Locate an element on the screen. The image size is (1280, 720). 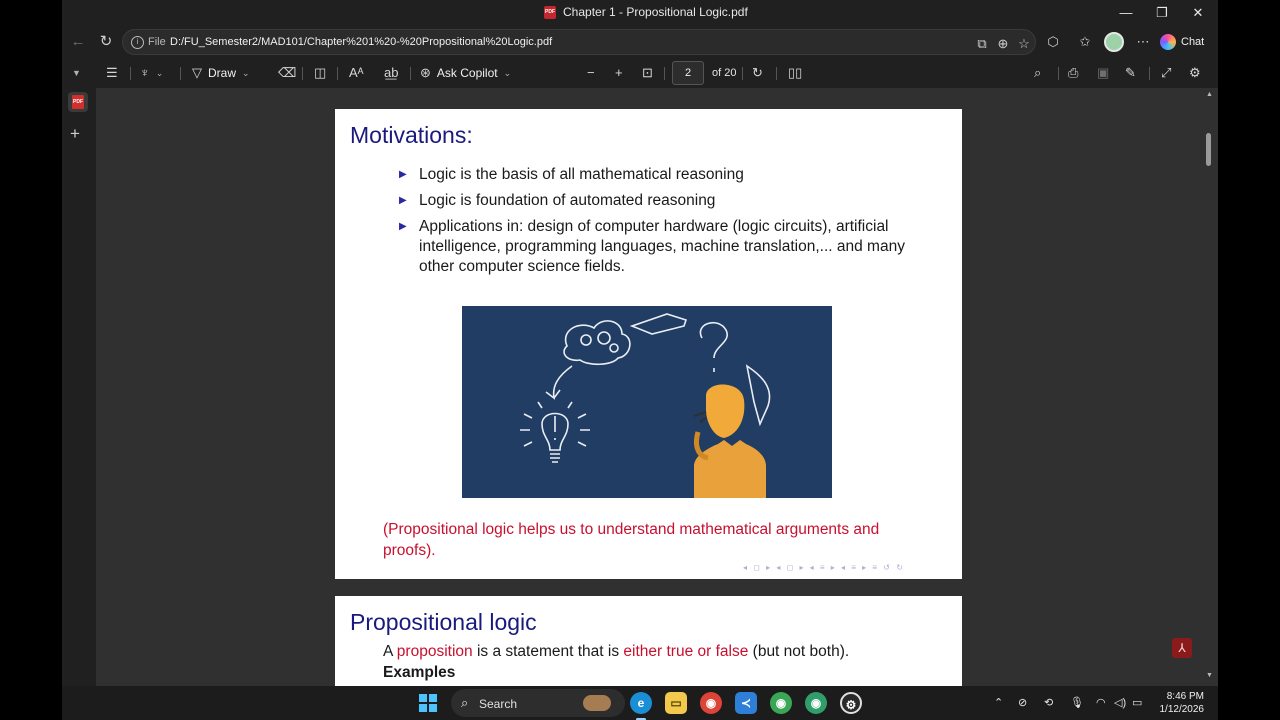
highlighter-icon: ♆ is located at coordinates (145, 72).